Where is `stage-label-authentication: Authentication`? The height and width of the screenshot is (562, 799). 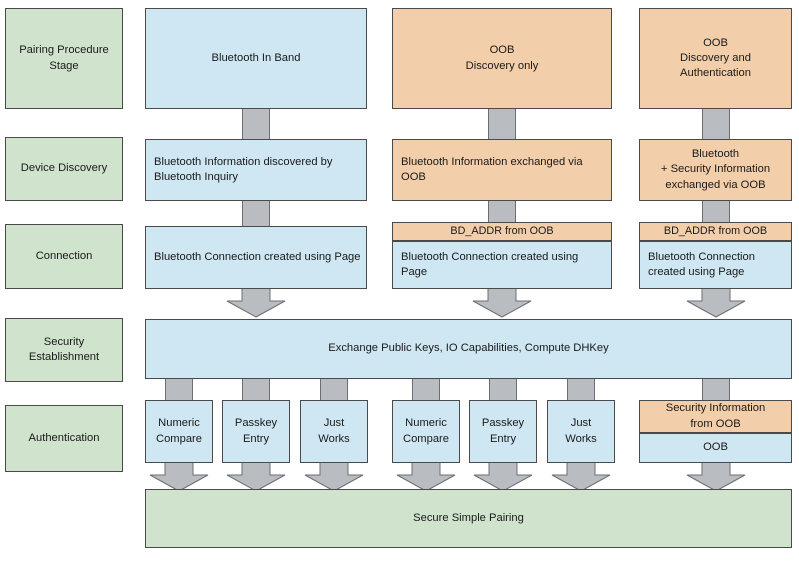 stage-label-authentication: Authentication is located at coordinates (64, 438).